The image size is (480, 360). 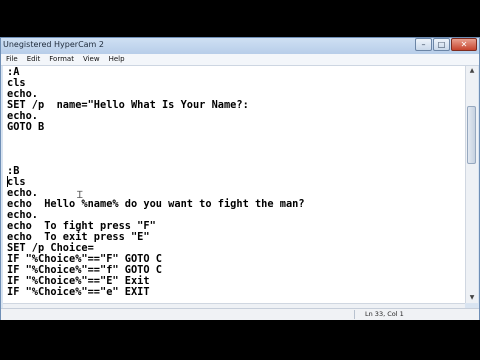 I want to click on scroll-up-icon: ▲, so click(x=472, y=71).